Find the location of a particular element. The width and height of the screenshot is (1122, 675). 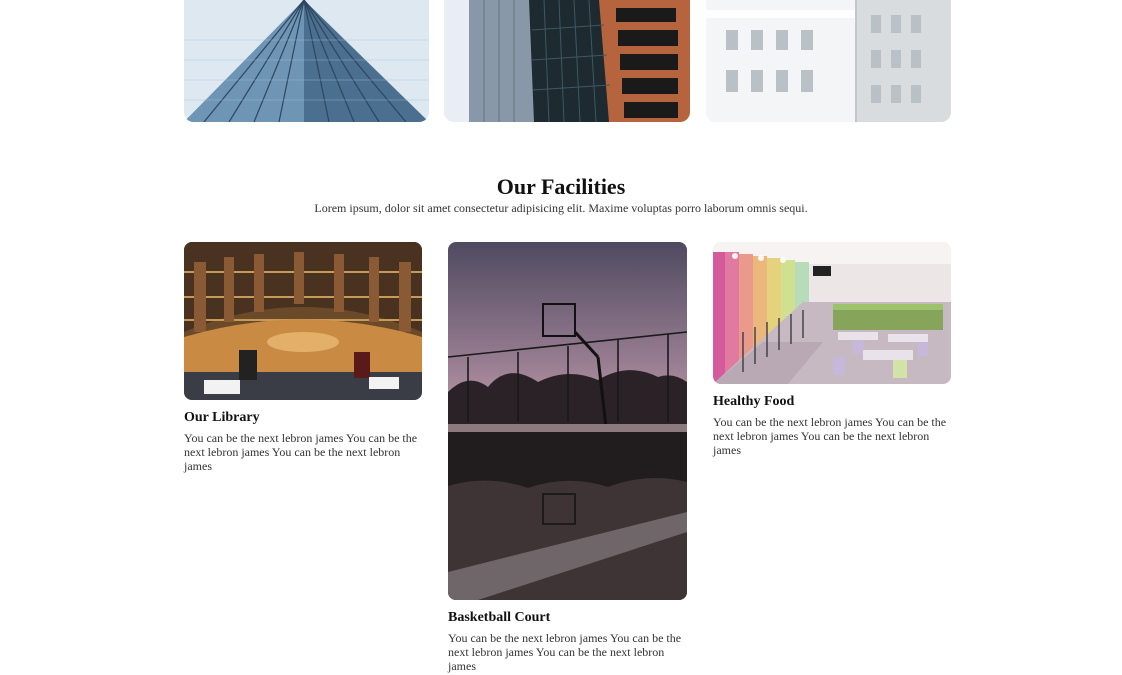

white-building-image is located at coordinates (828, 61).